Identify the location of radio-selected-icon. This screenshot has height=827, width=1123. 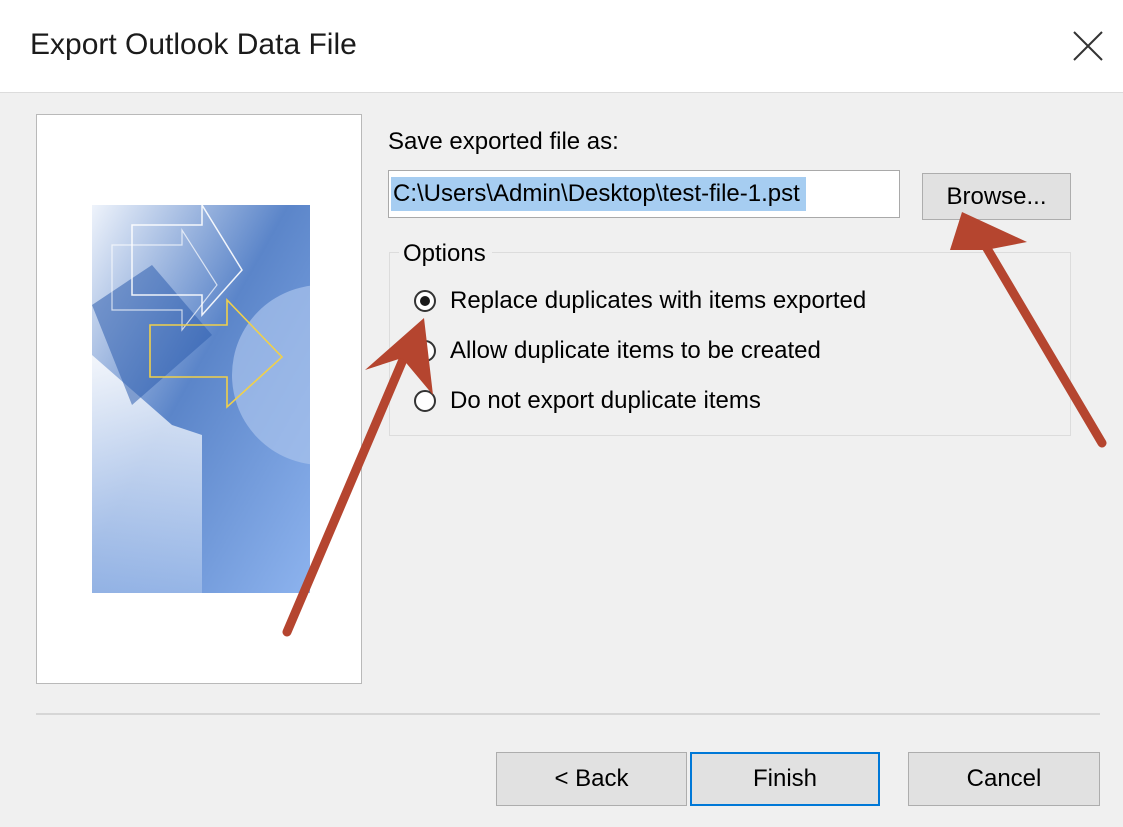
(425, 301).